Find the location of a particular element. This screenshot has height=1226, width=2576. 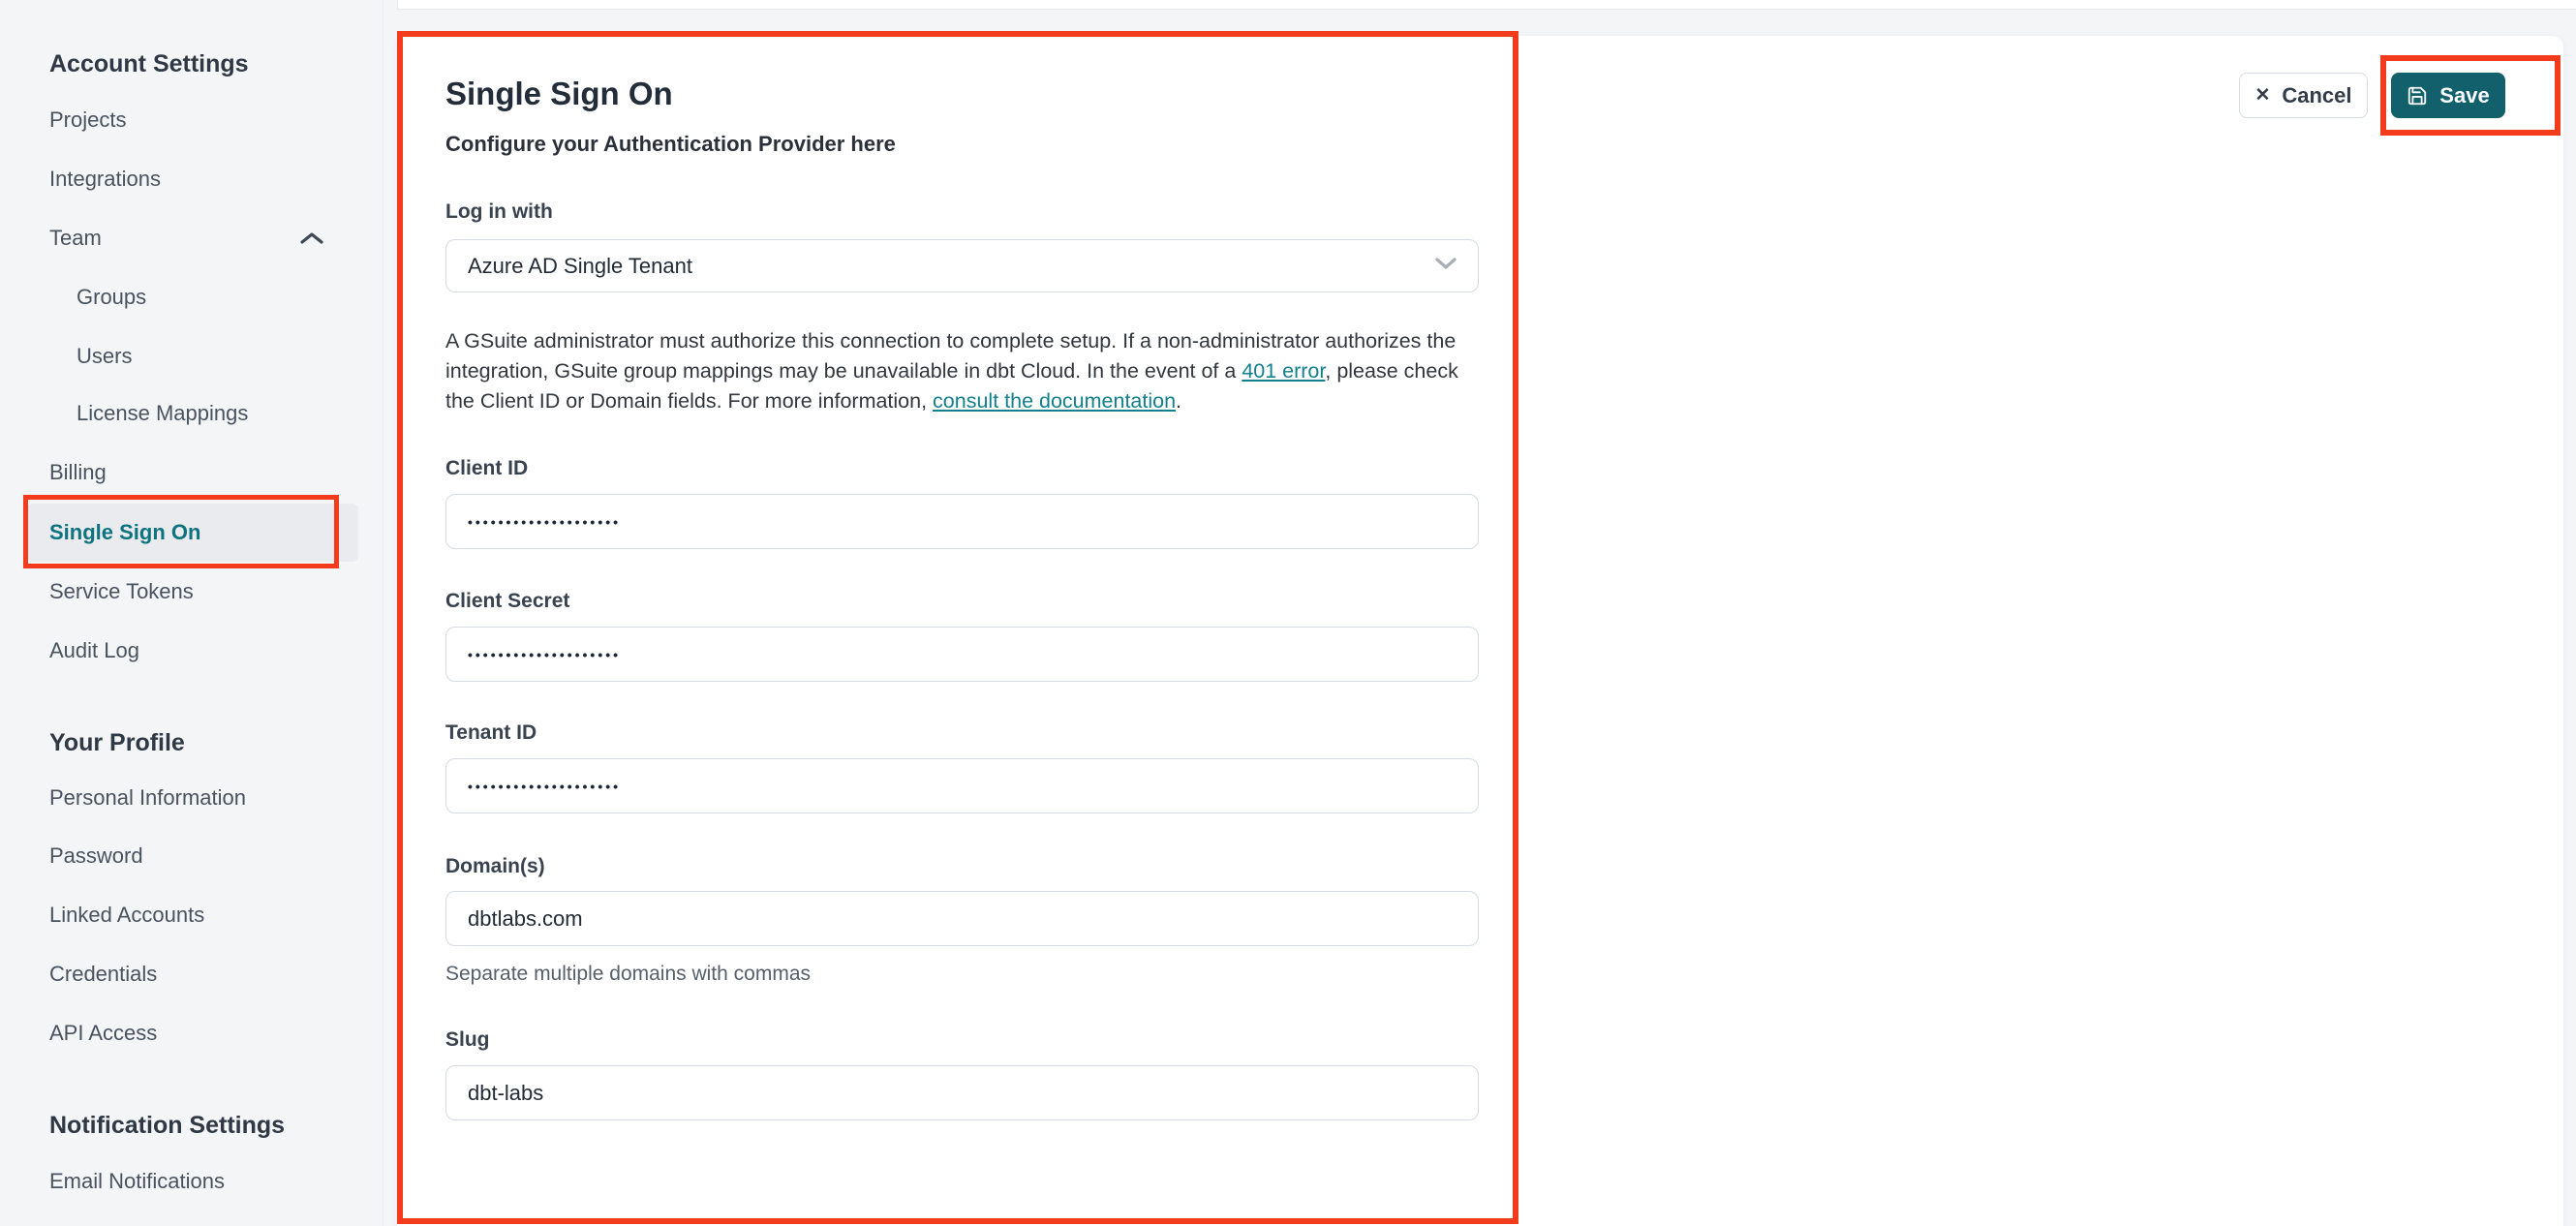

sidebar-header-notification-settings: Notification Settings is located at coordinates (167, 1125).